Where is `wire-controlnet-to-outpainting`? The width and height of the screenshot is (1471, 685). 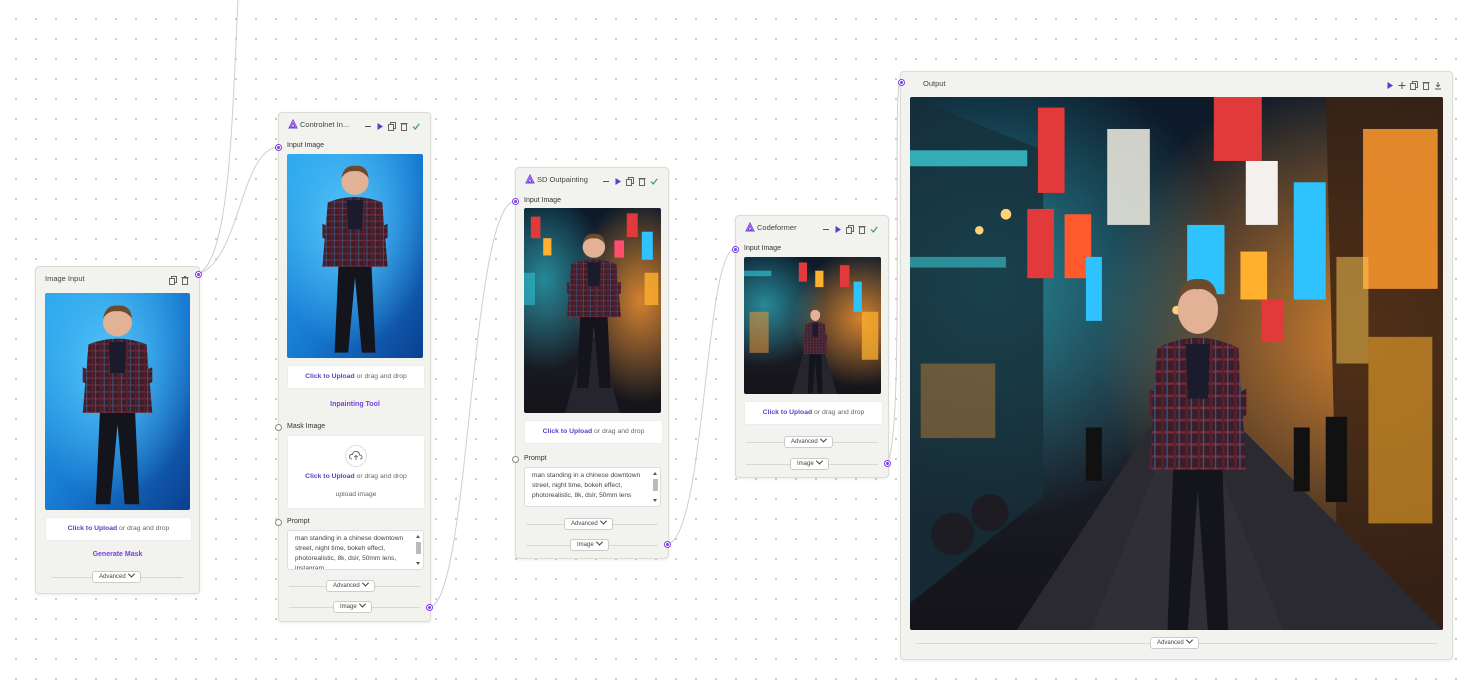 wire-controlnet-to-outpainting is located at coordinates (472, 404).